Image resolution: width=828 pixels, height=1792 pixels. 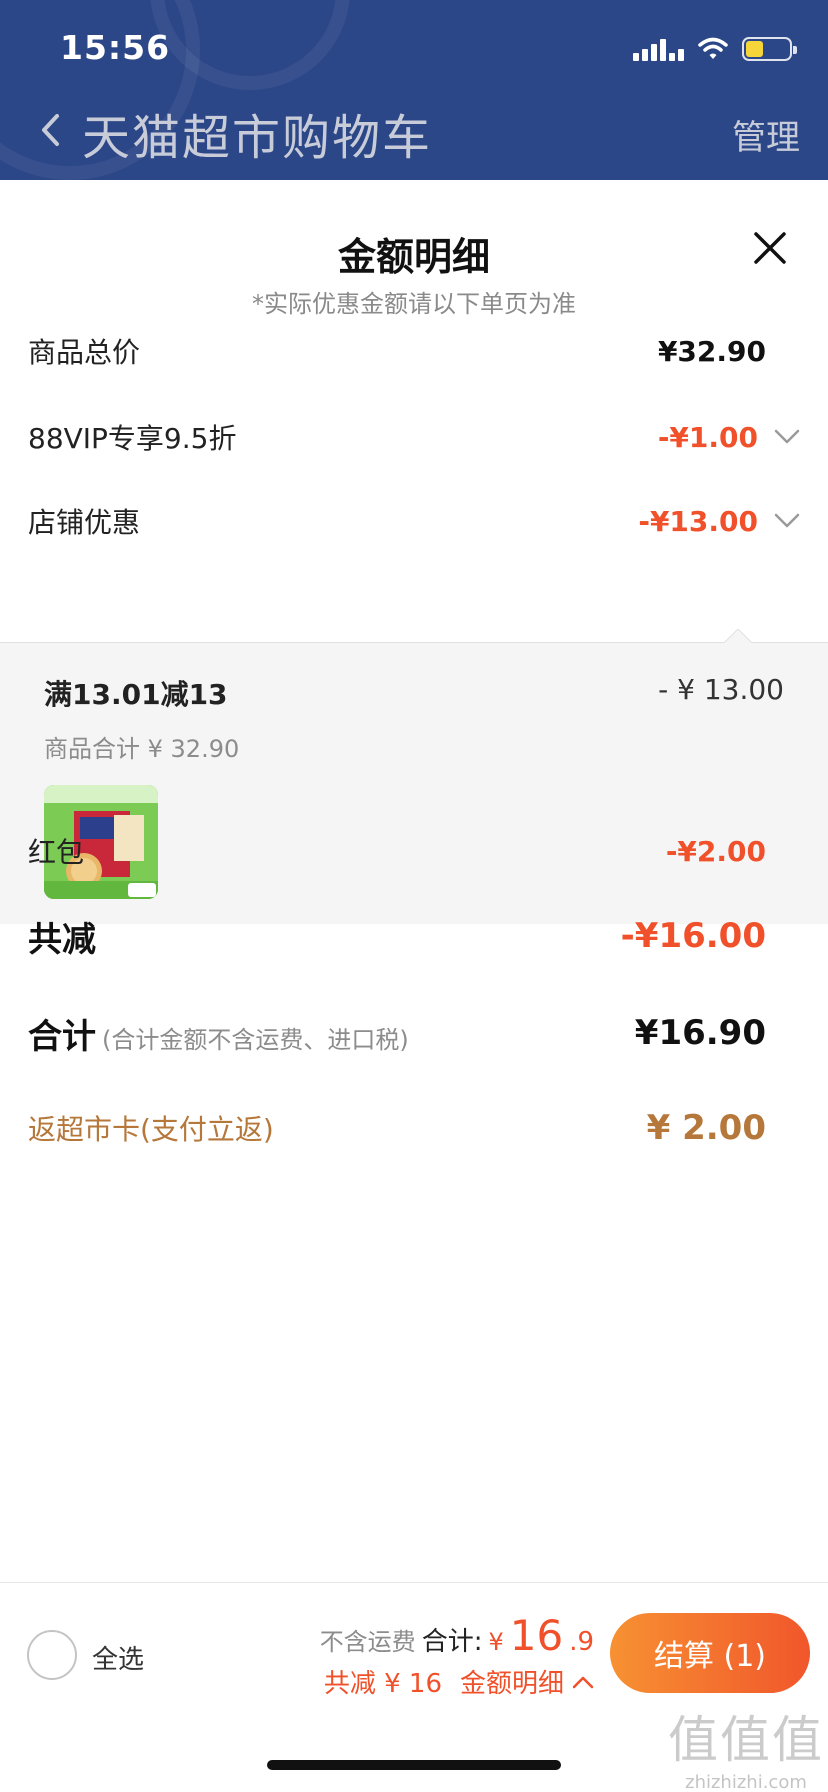 What do you see at coordinates (118, 1657) in the screenshot?
I see `select-all-label: 全选` at bounding box center [118, 1657].